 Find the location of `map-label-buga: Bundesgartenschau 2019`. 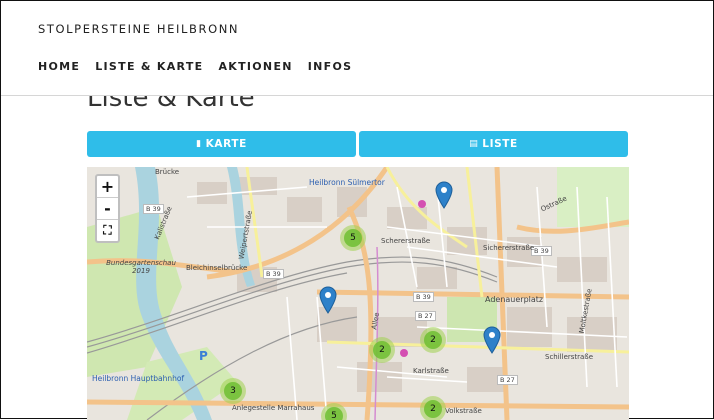

map-label-buga: Bundesgartenschau 2019 is located at coordinates (141, 267).